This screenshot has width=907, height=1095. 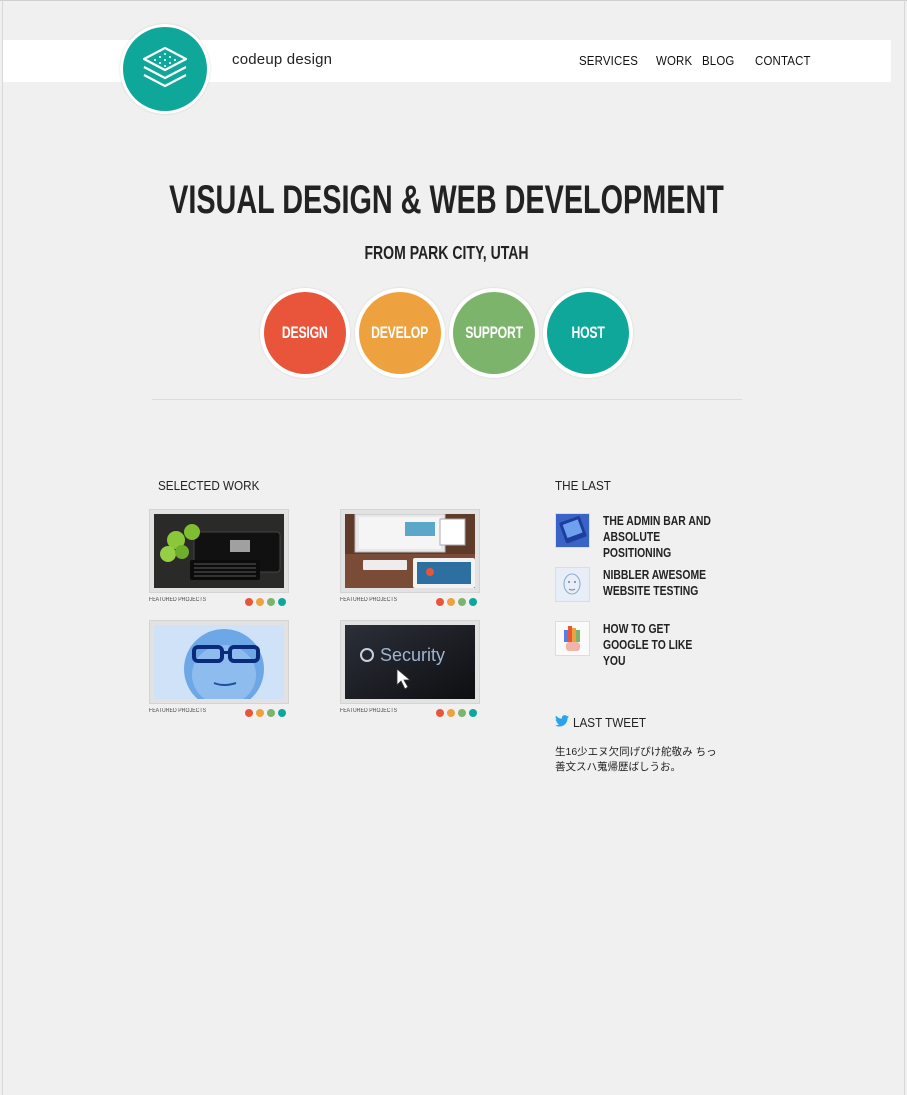 What do you see at coordinates (412, 655) in the screenshot?
I see `svg-text: Security` at bounding box center [412, 655].